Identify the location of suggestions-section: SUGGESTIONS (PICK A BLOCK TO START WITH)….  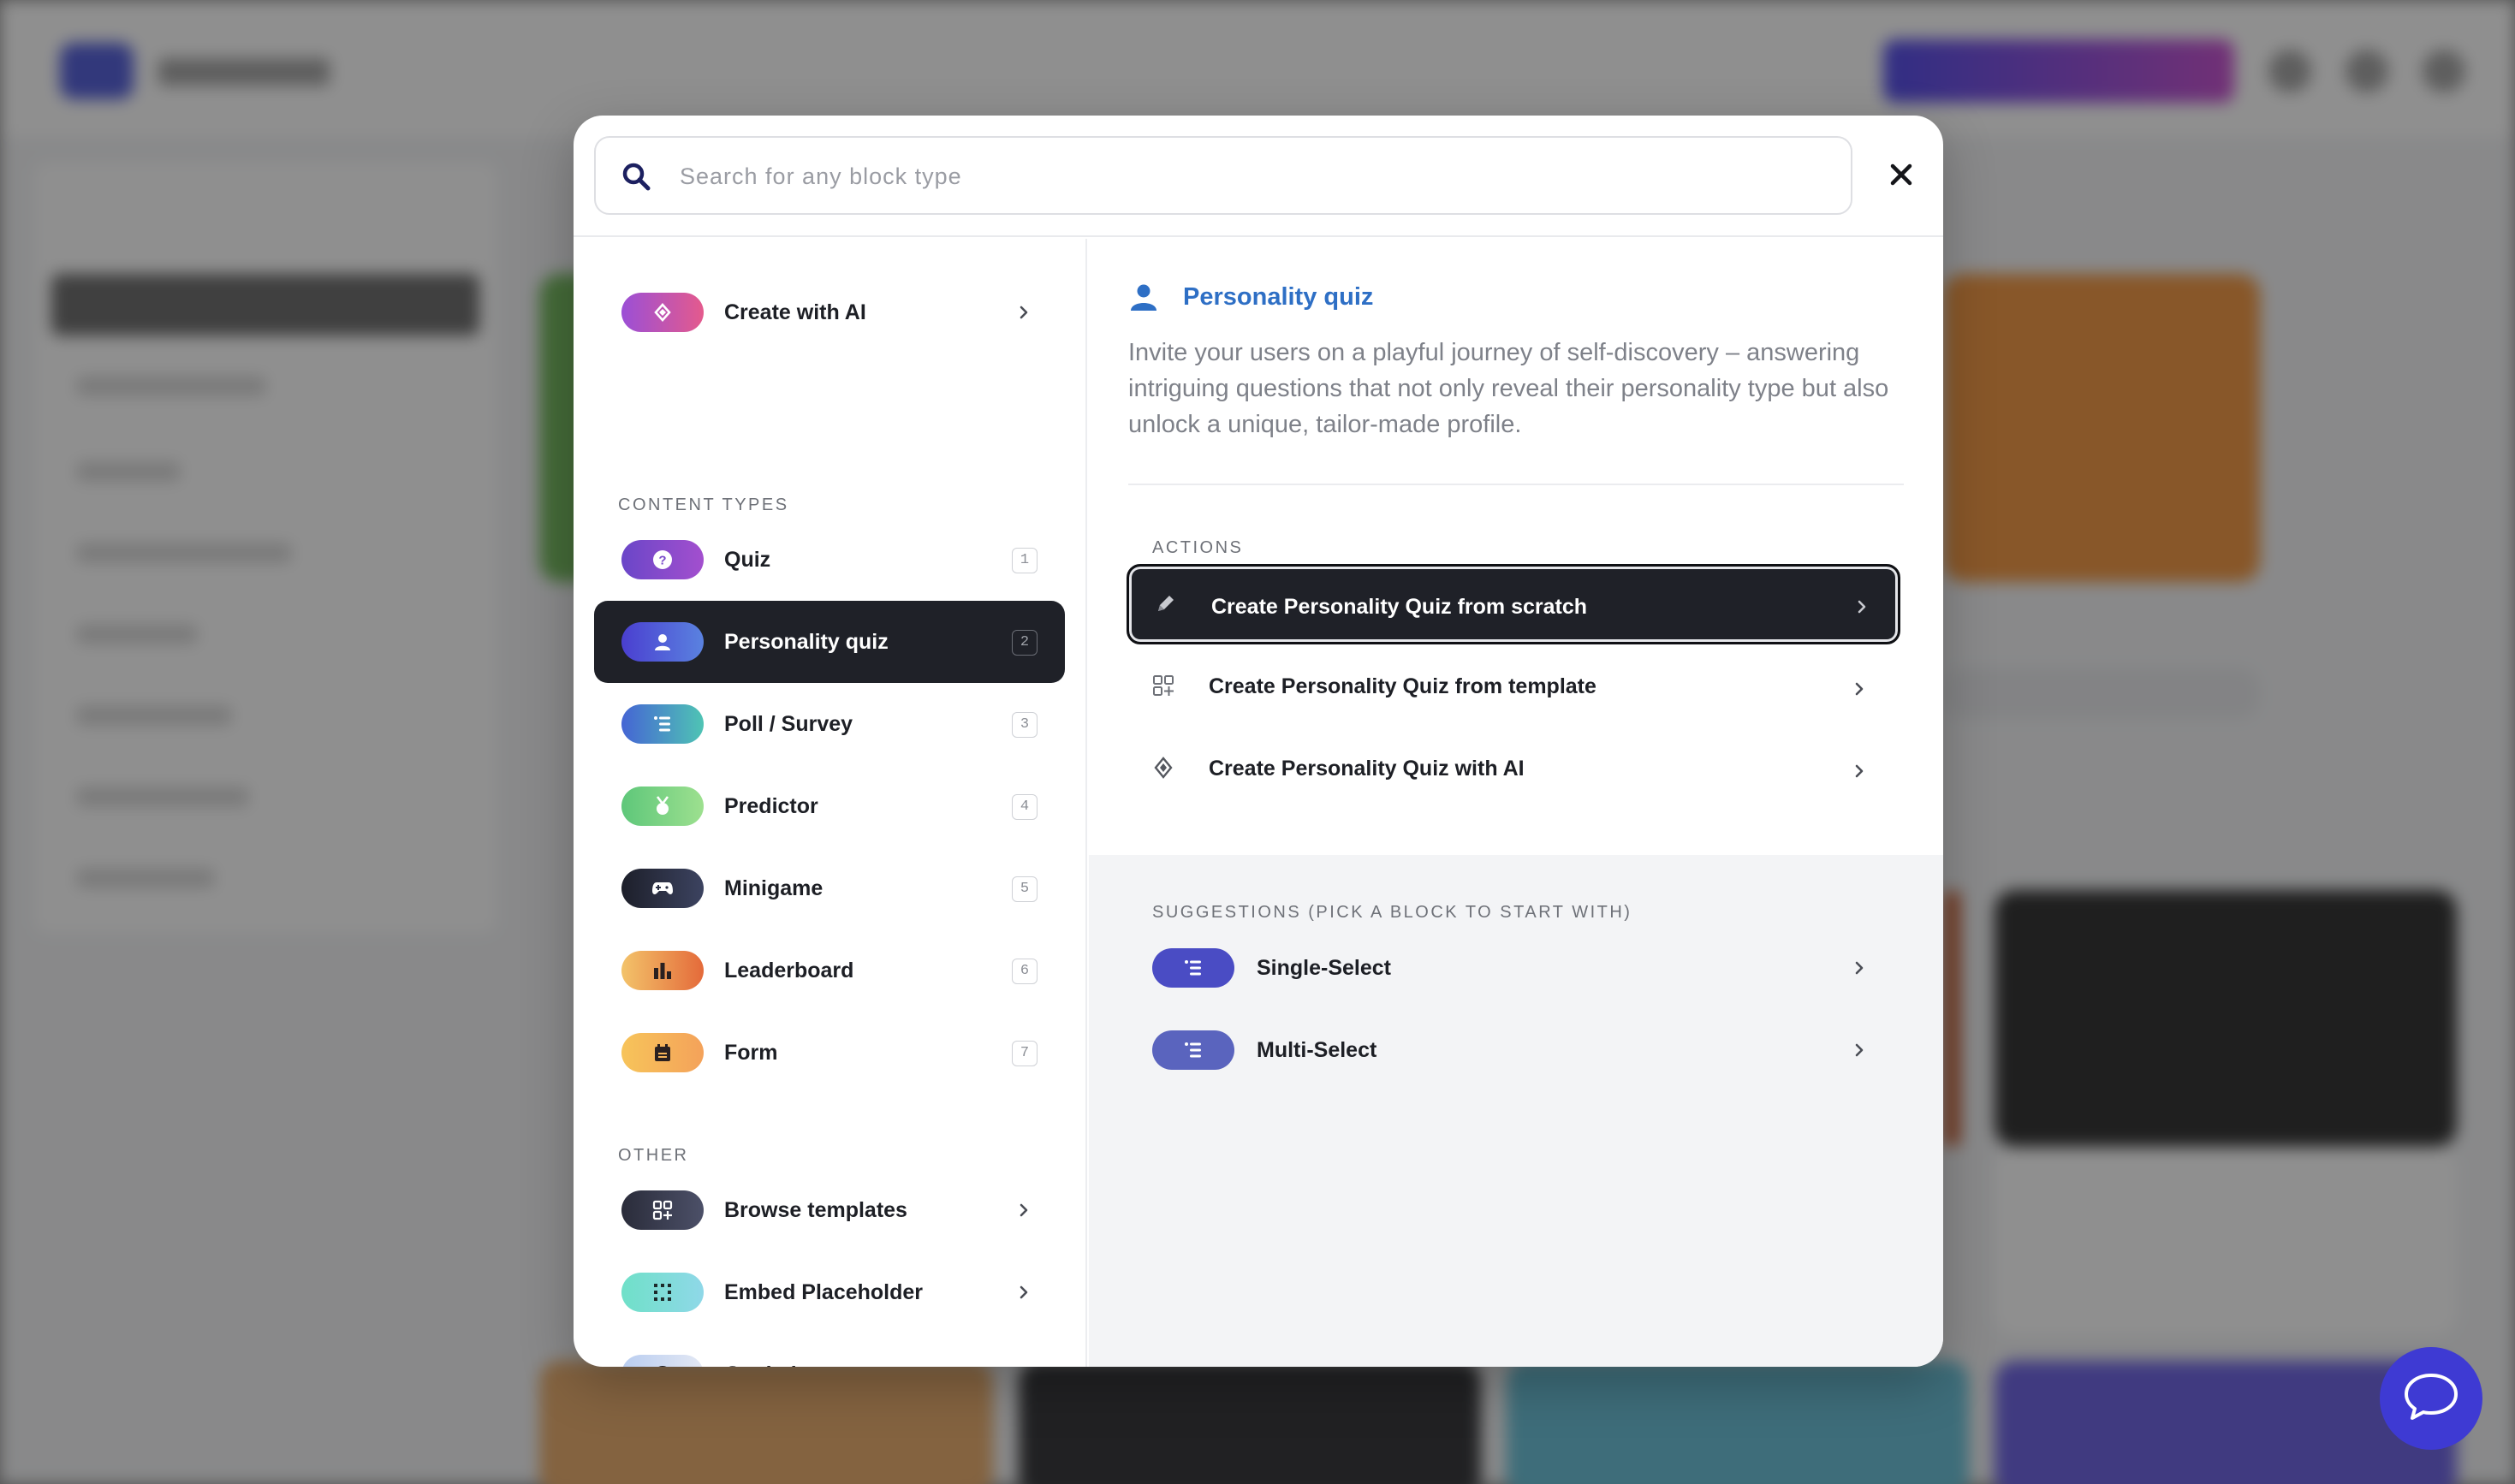
(1516, 1111).